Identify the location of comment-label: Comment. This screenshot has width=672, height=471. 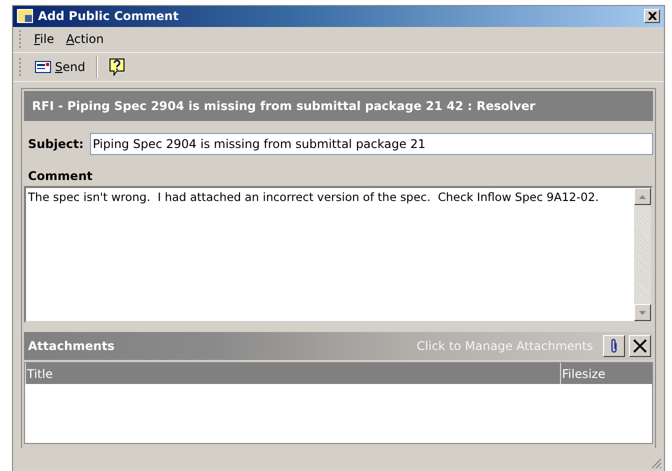
(61, 176).